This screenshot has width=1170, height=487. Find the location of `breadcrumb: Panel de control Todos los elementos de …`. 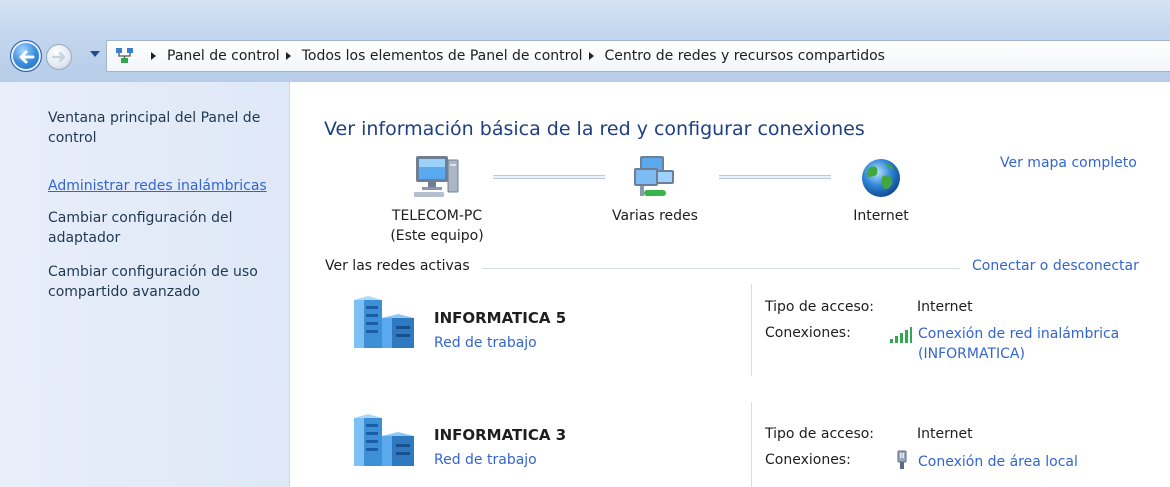

breadcrumb: Panel de control Todos los elementos de … is located at coordinates (515, 56).